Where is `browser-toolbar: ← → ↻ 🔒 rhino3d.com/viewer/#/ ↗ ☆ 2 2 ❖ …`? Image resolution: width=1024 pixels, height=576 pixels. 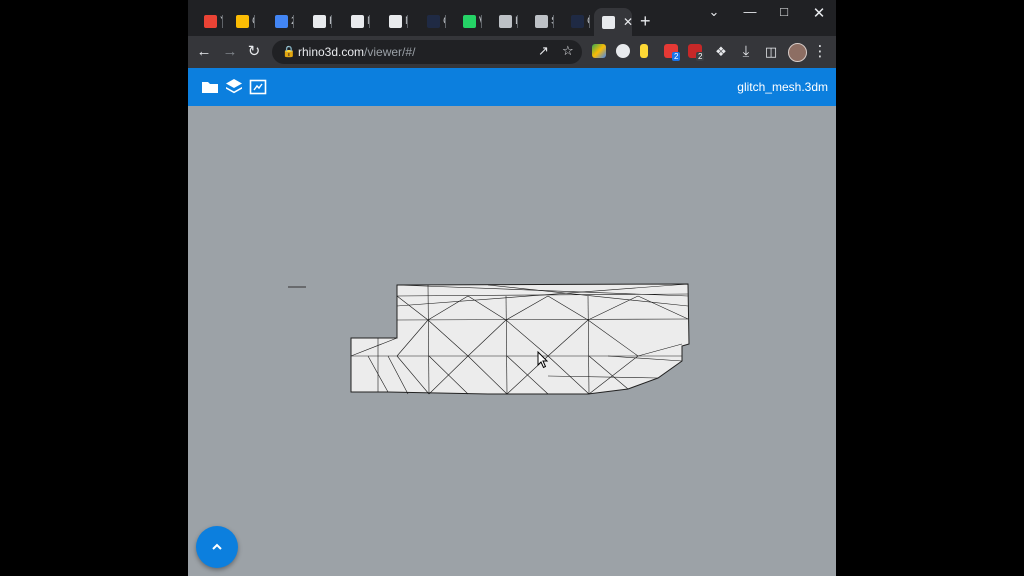
browser-toolbar: ← → ↻ 🔒 rhino3d.com/viewer/#/ ↗ ☆ 2 2 ❖ … is located at coordinates (512, 52).